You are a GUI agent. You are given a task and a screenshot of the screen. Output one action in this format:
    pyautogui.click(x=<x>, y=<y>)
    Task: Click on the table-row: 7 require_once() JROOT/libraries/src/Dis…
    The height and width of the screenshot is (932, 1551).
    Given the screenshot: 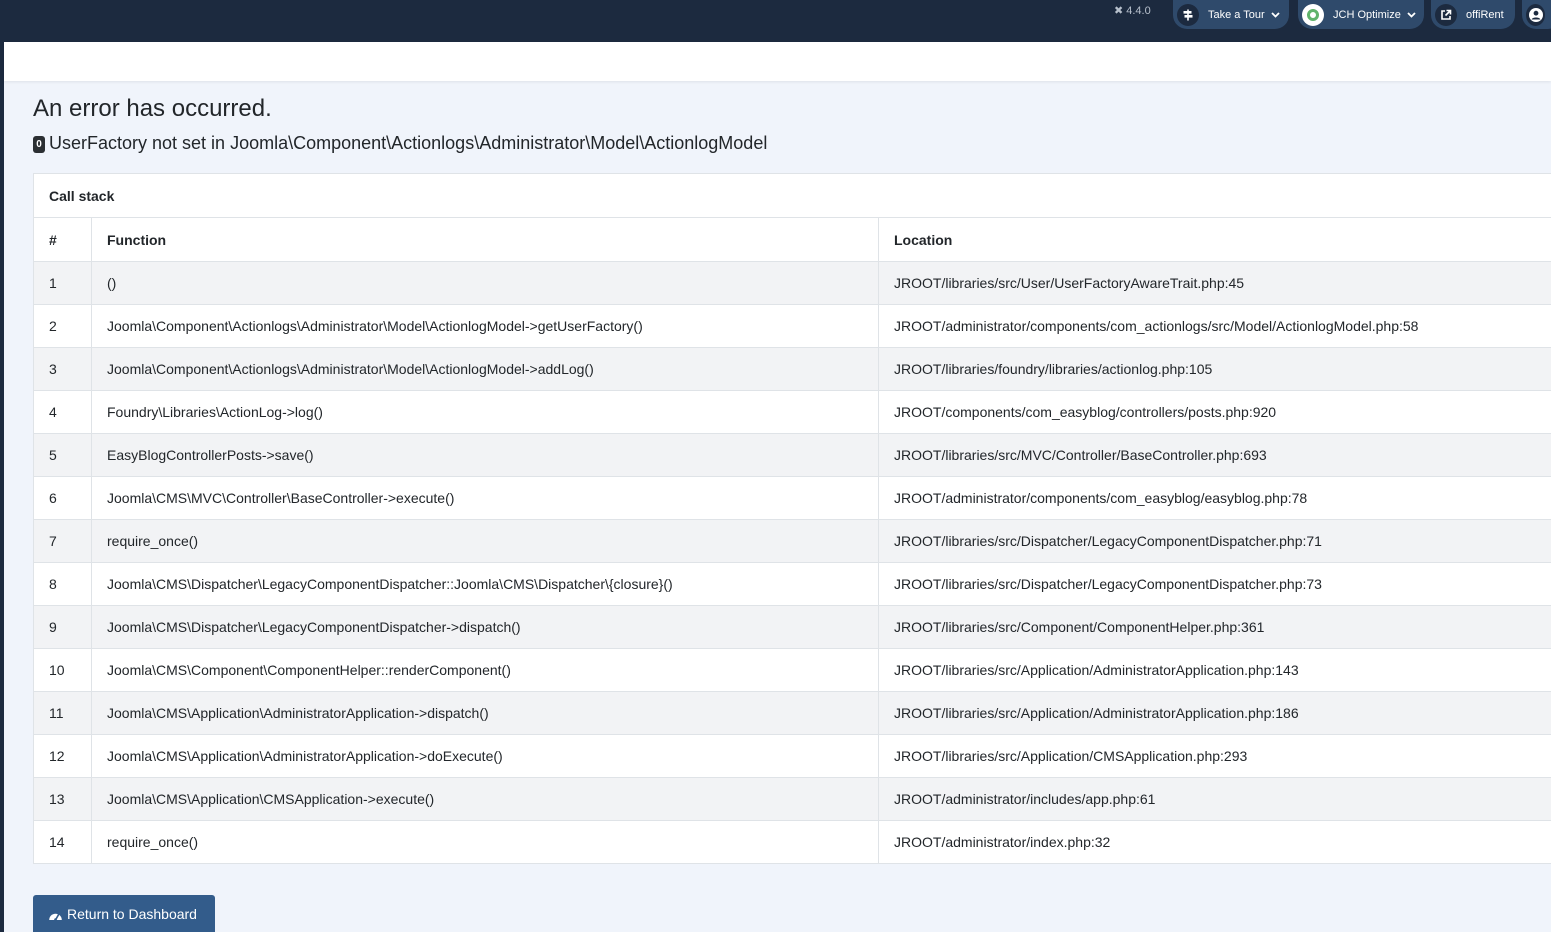 What is the action you would take?
    pyautogui.click(x=792, y=541)
    